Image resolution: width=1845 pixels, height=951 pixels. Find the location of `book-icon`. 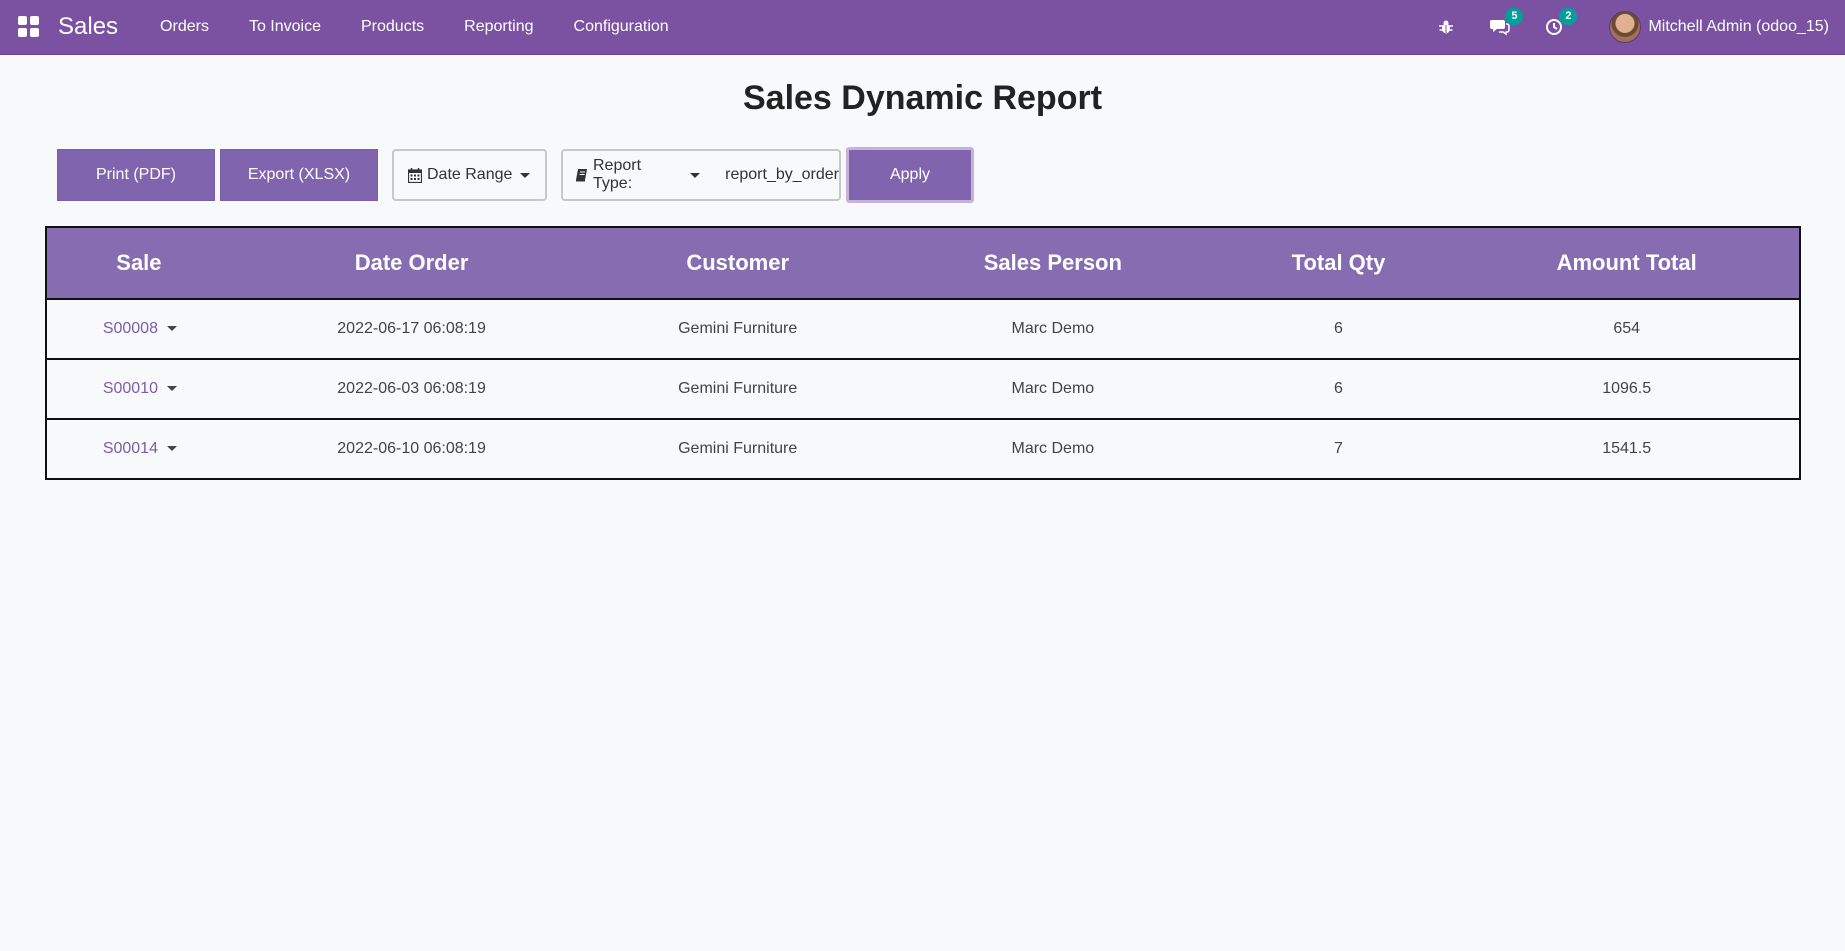

book-icon is located at coordinates (581, 175).